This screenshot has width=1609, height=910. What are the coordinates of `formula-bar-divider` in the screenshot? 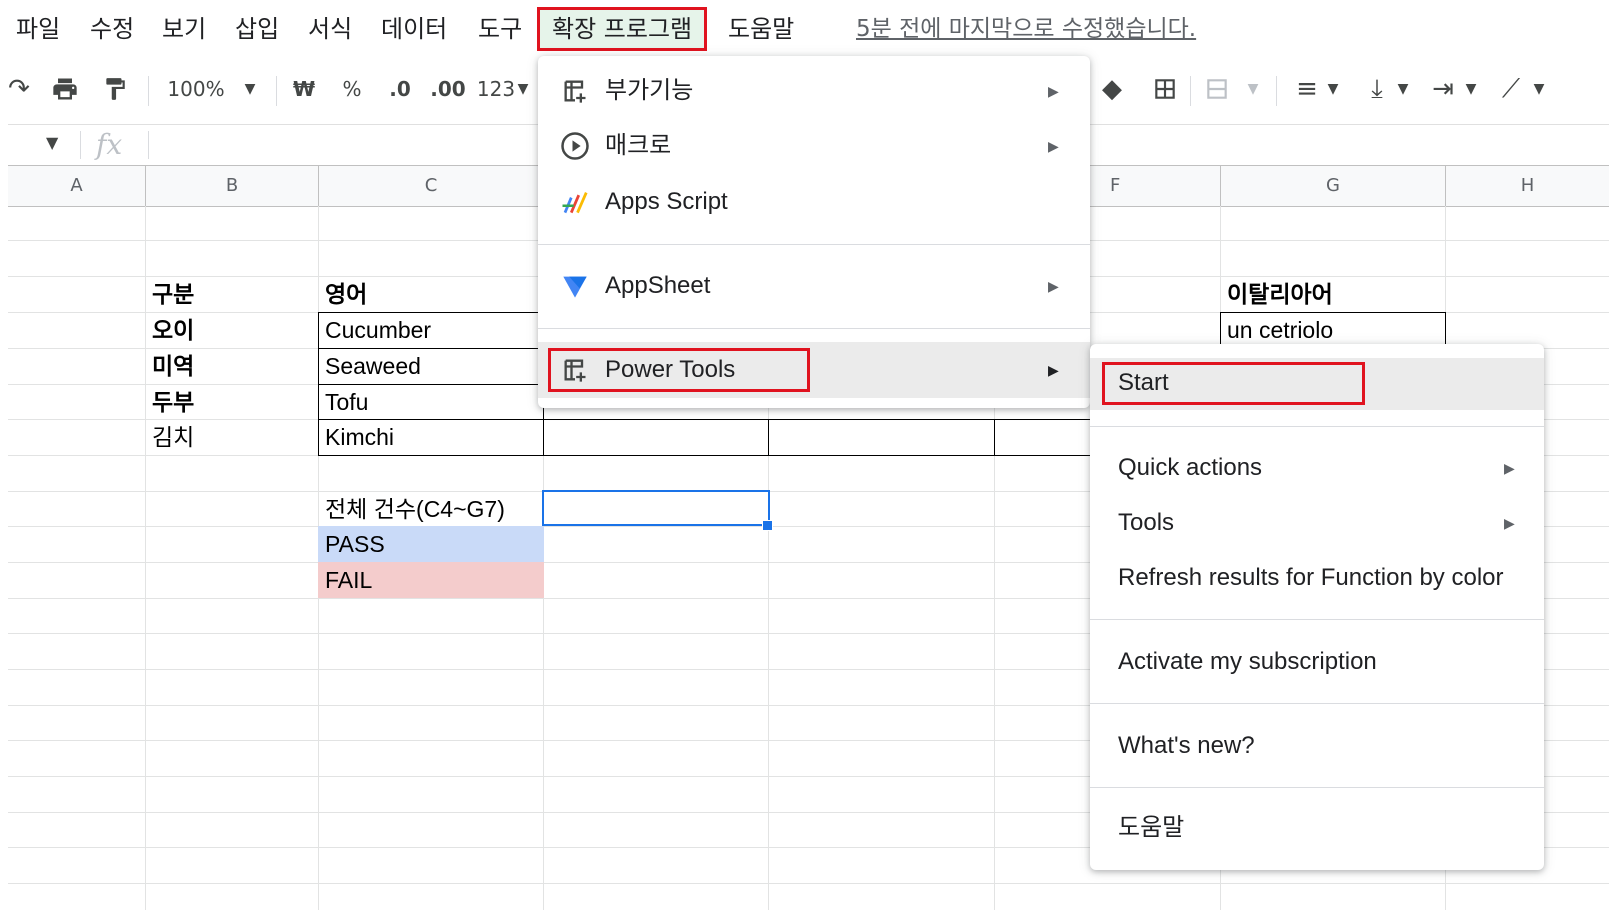 It's located at (148, 145).